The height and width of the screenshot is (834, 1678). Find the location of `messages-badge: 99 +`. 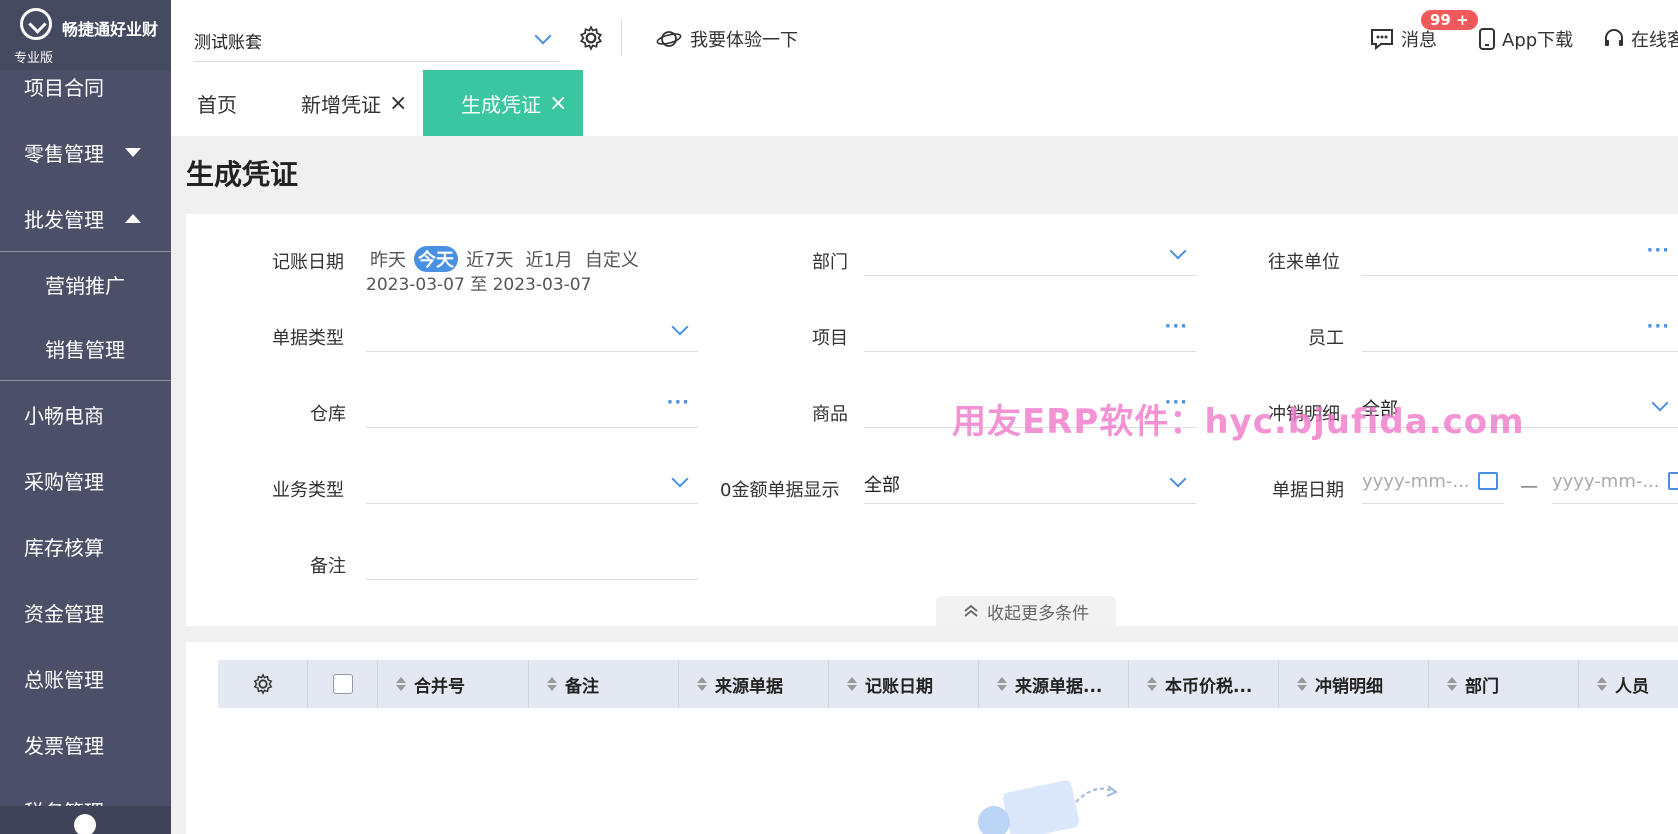

messages-badge: 99 + is located at coordinates (1449, 20).